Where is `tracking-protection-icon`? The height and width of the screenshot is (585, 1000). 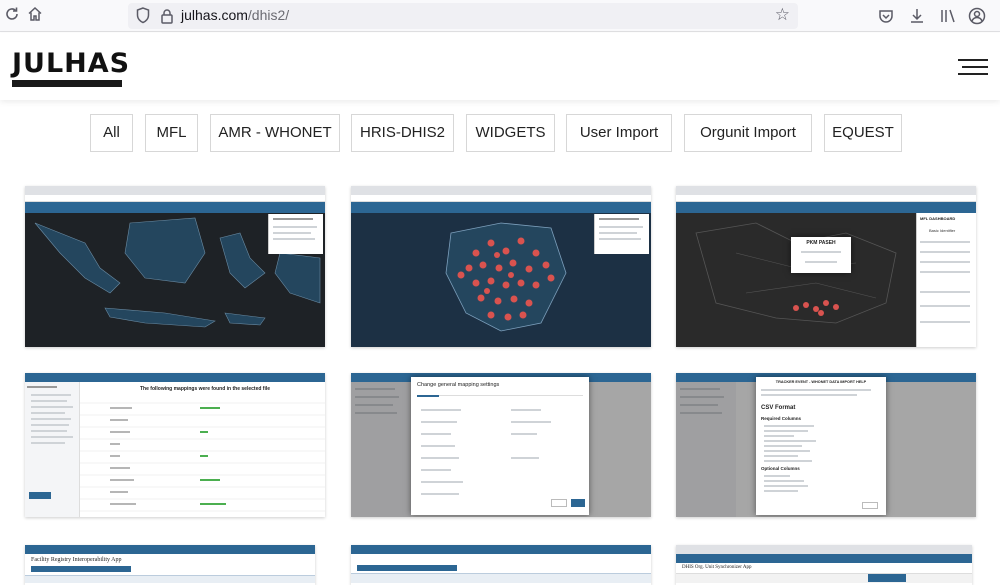
tracking-protection-icon is located at coordinates (143, 15).